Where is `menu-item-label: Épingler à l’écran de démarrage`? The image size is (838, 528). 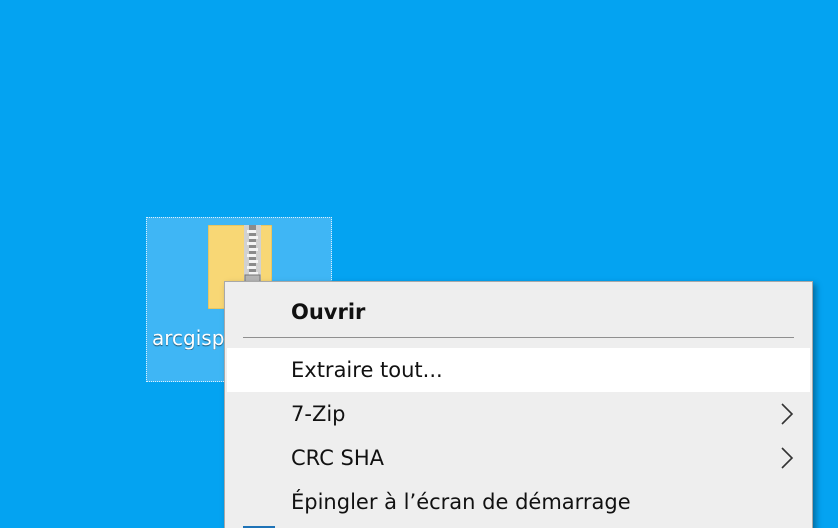 menu-item-label: Épingler à l’écran de démarrage is located at coordinates (461, 502).